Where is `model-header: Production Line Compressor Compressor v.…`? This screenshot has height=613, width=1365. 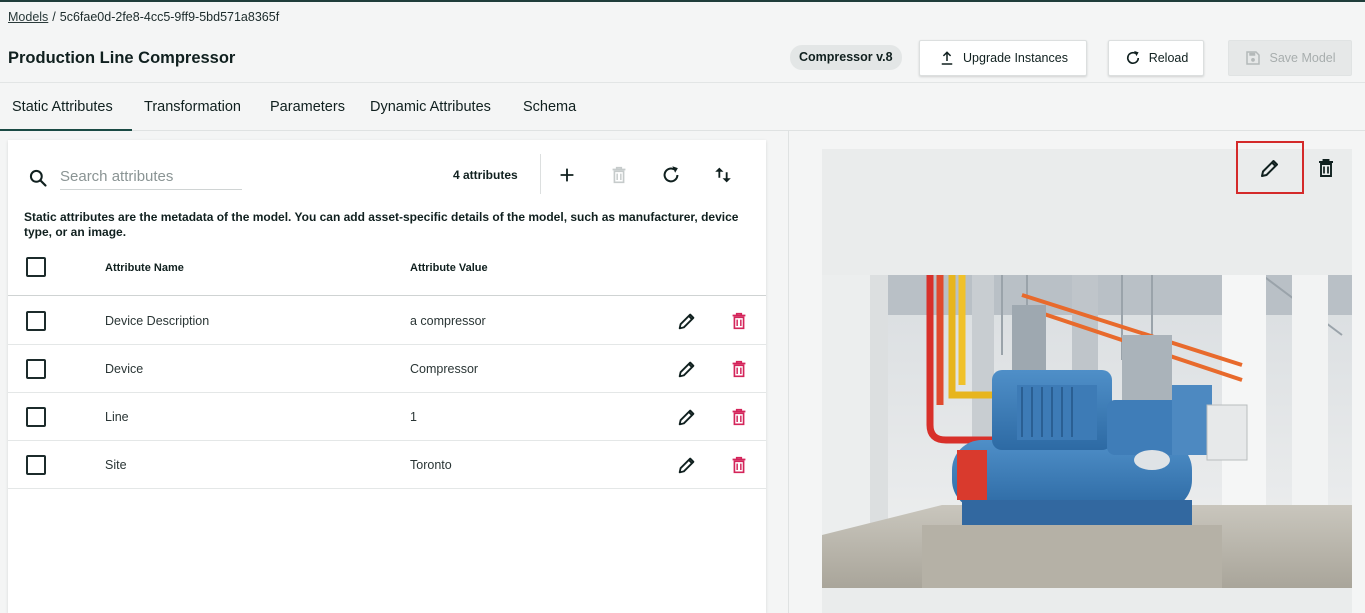
model-header: Production Line Compressor Compressor v.… is located at coordinates (682, 58).